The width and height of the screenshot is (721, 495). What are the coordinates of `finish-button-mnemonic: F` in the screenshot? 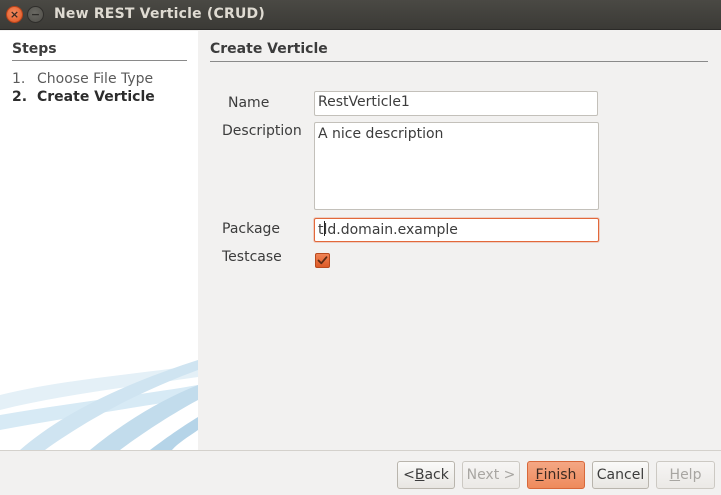 It's located at (539, 475).